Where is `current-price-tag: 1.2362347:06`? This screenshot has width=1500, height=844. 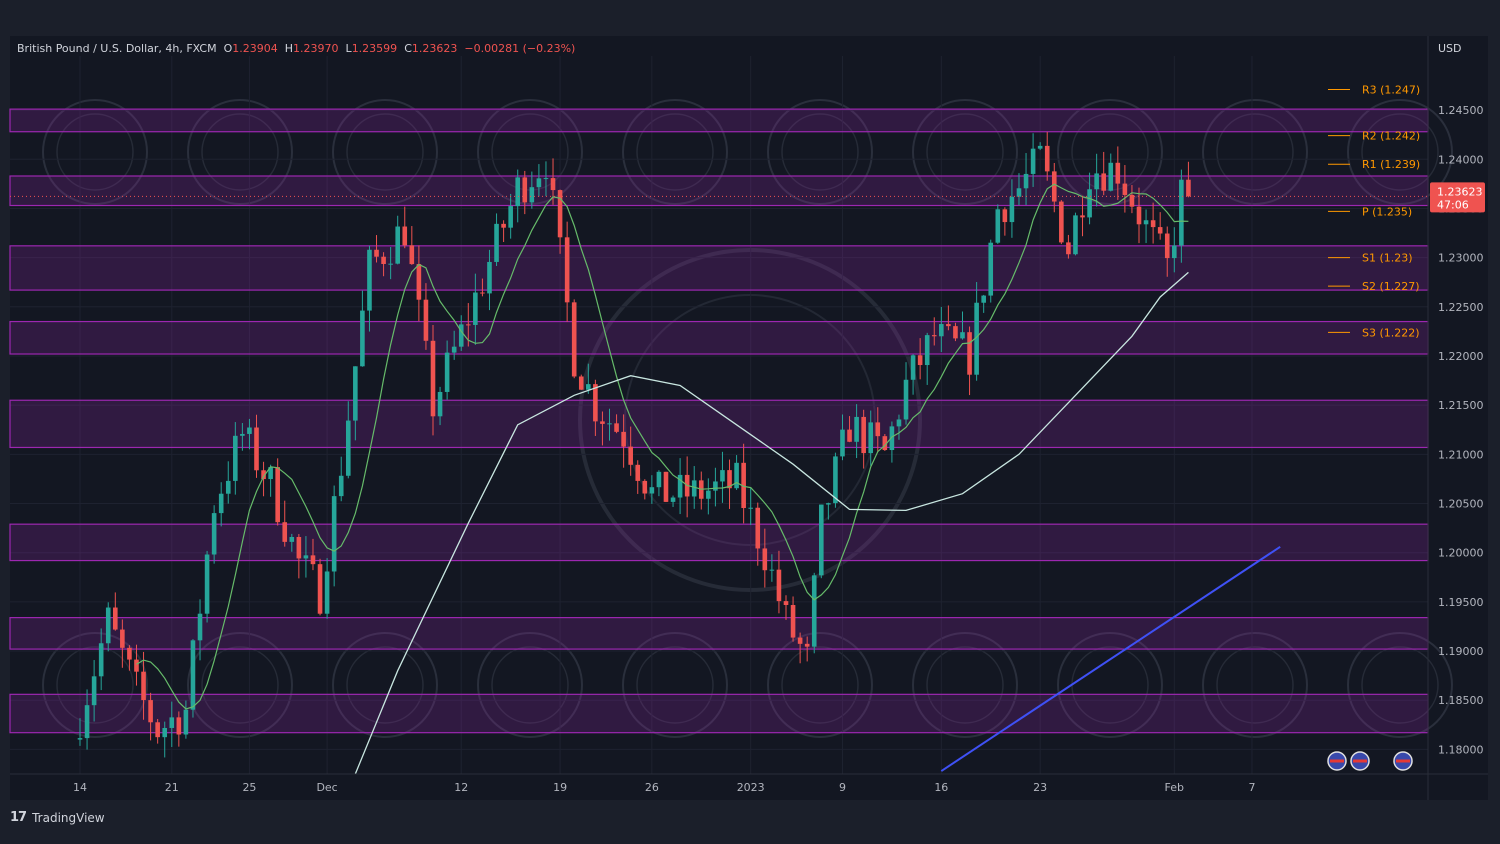 current-price-tag: 1.2362347:06 is located at coordinates (1457, 197).